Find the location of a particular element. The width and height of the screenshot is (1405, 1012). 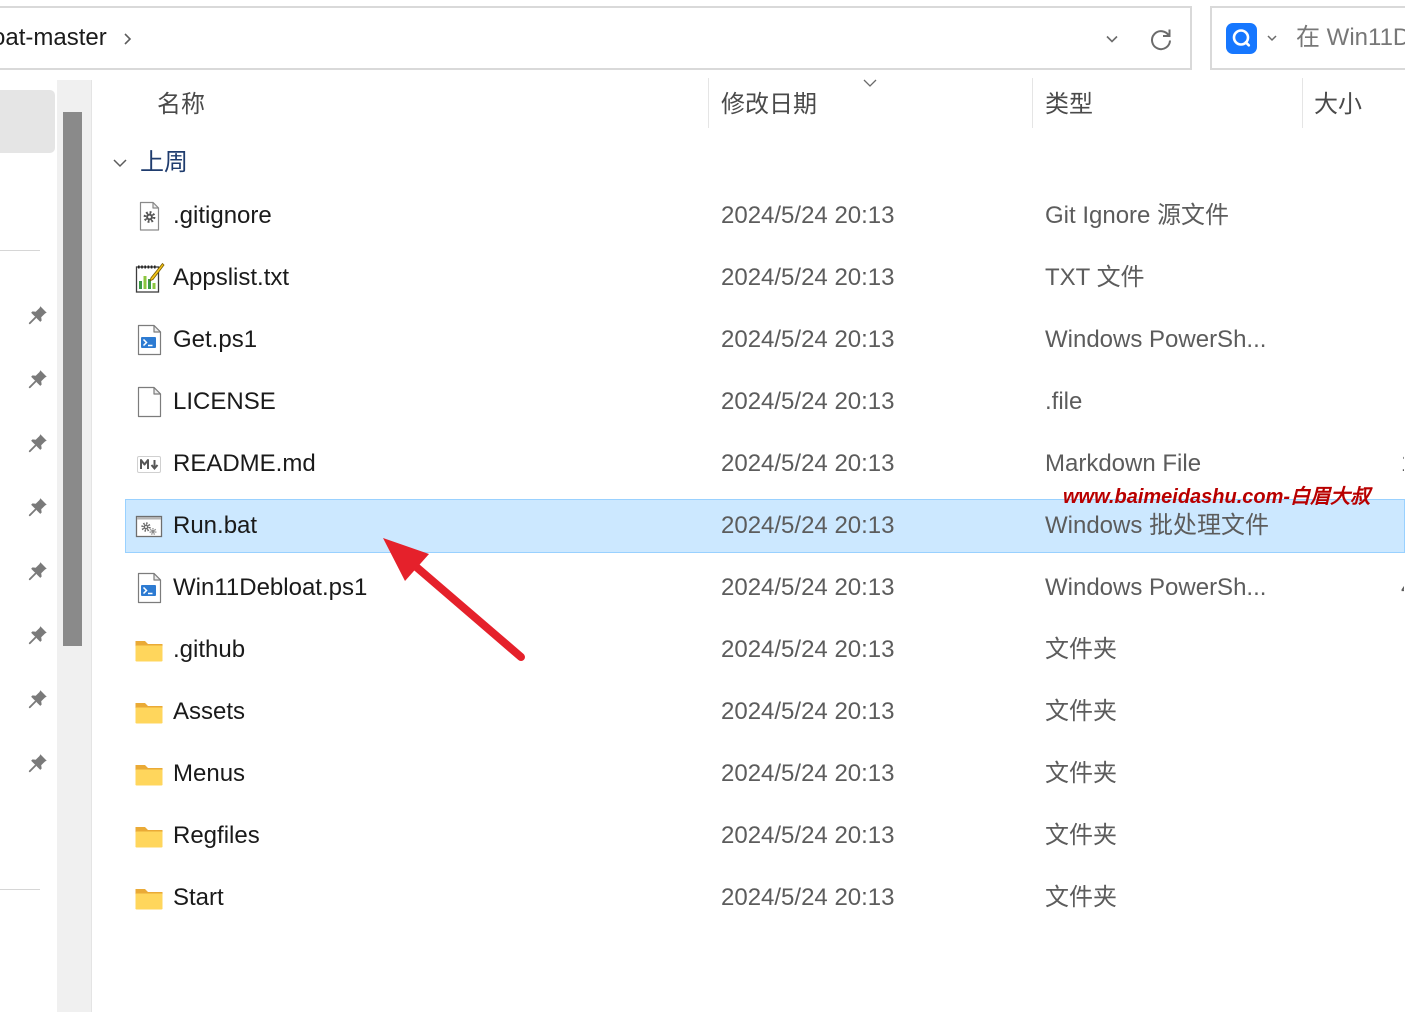

column-header-type: 类型 is located at coordinates (1167, 105).